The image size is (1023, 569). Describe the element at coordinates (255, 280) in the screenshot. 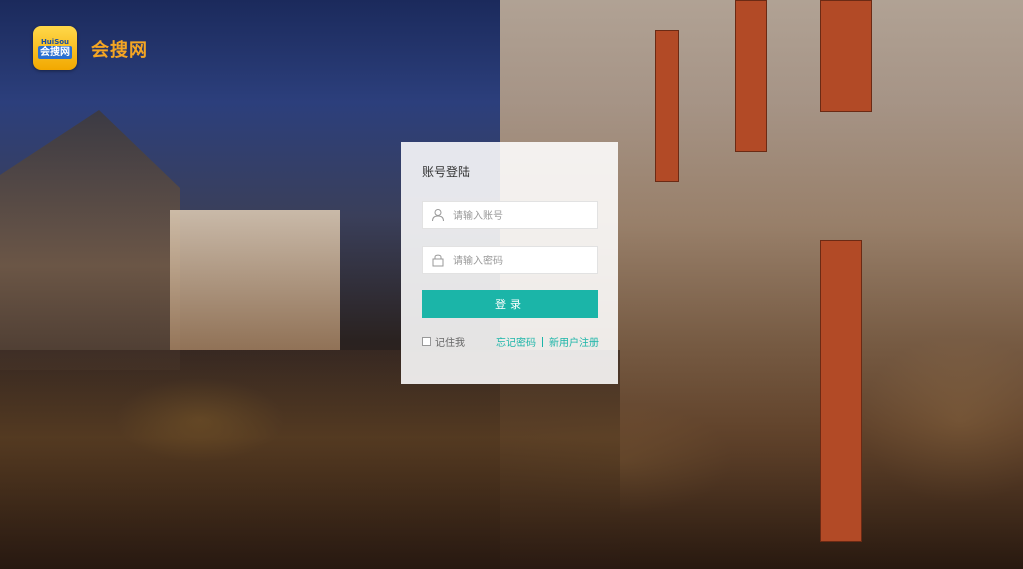

I see `background-building-mid` at that location.